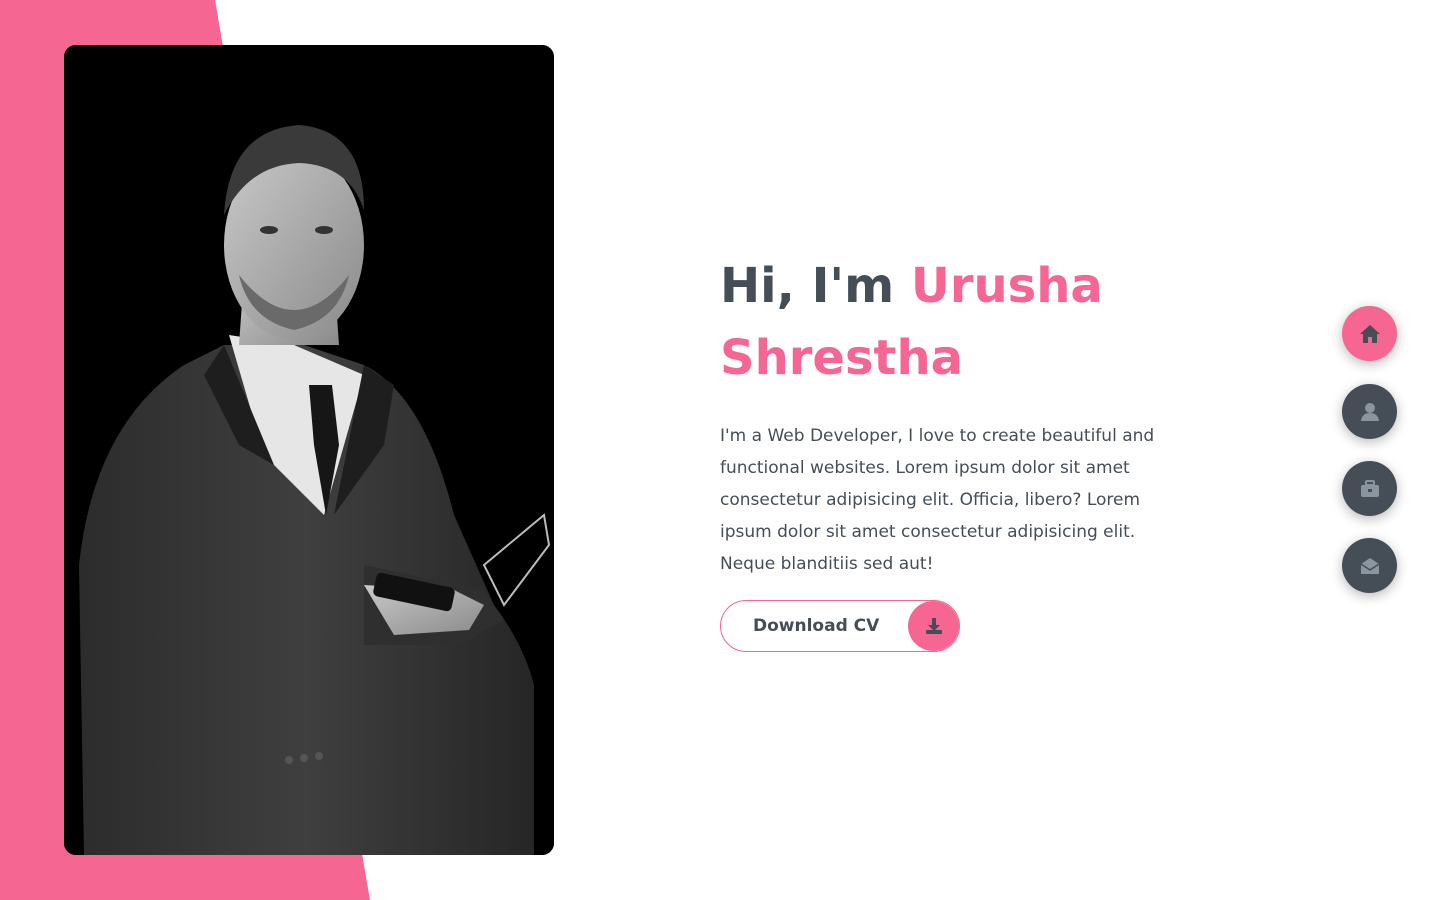 This screenshot has width=1440, height=900. I want to click on user-icon, so click(1369, 411).